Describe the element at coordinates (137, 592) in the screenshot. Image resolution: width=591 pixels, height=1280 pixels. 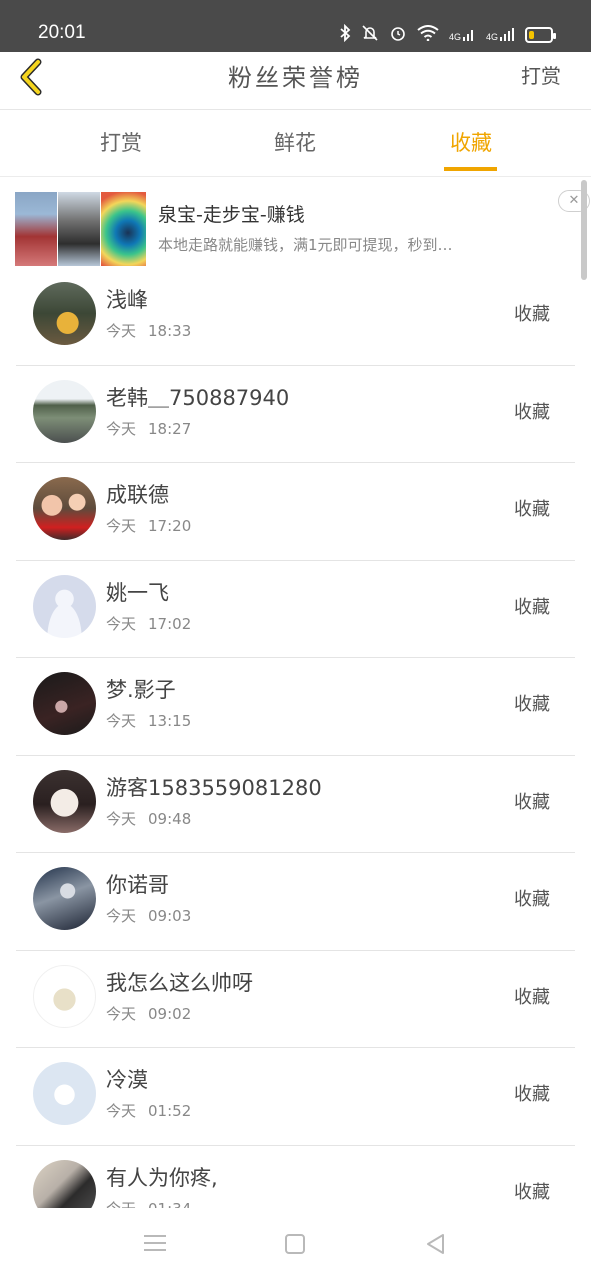
I see `user-name: 姚一飞` at that location.